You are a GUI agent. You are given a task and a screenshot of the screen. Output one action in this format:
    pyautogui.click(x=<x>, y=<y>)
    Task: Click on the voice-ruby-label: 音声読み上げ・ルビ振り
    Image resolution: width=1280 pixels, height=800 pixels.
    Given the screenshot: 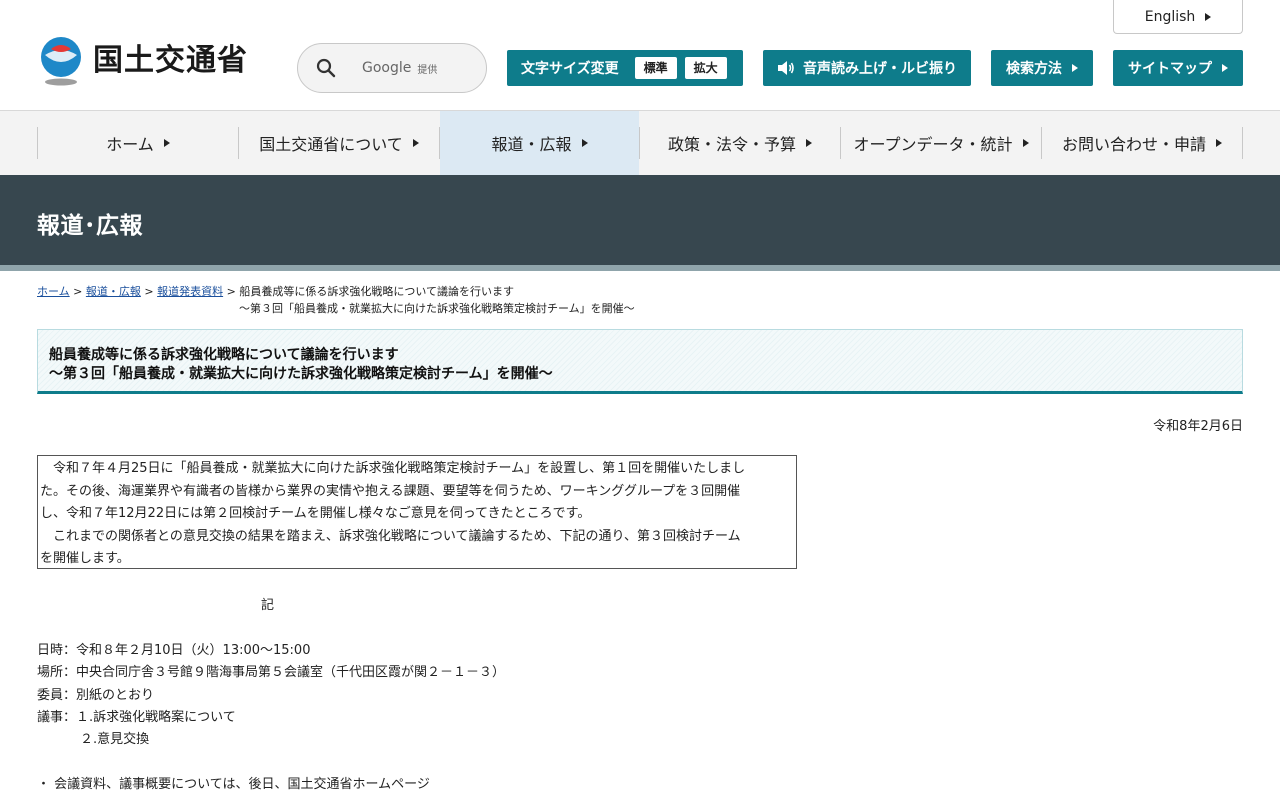 What is the action you would take?
    pyautogui.click(x=880, y=69)
    